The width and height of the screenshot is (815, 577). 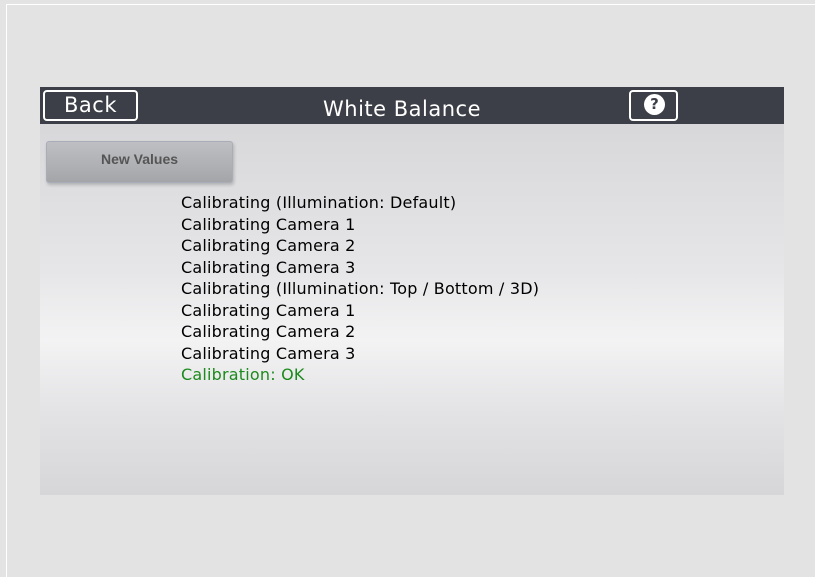 I want to click on back-button: Back, so click(x=90, y=105).